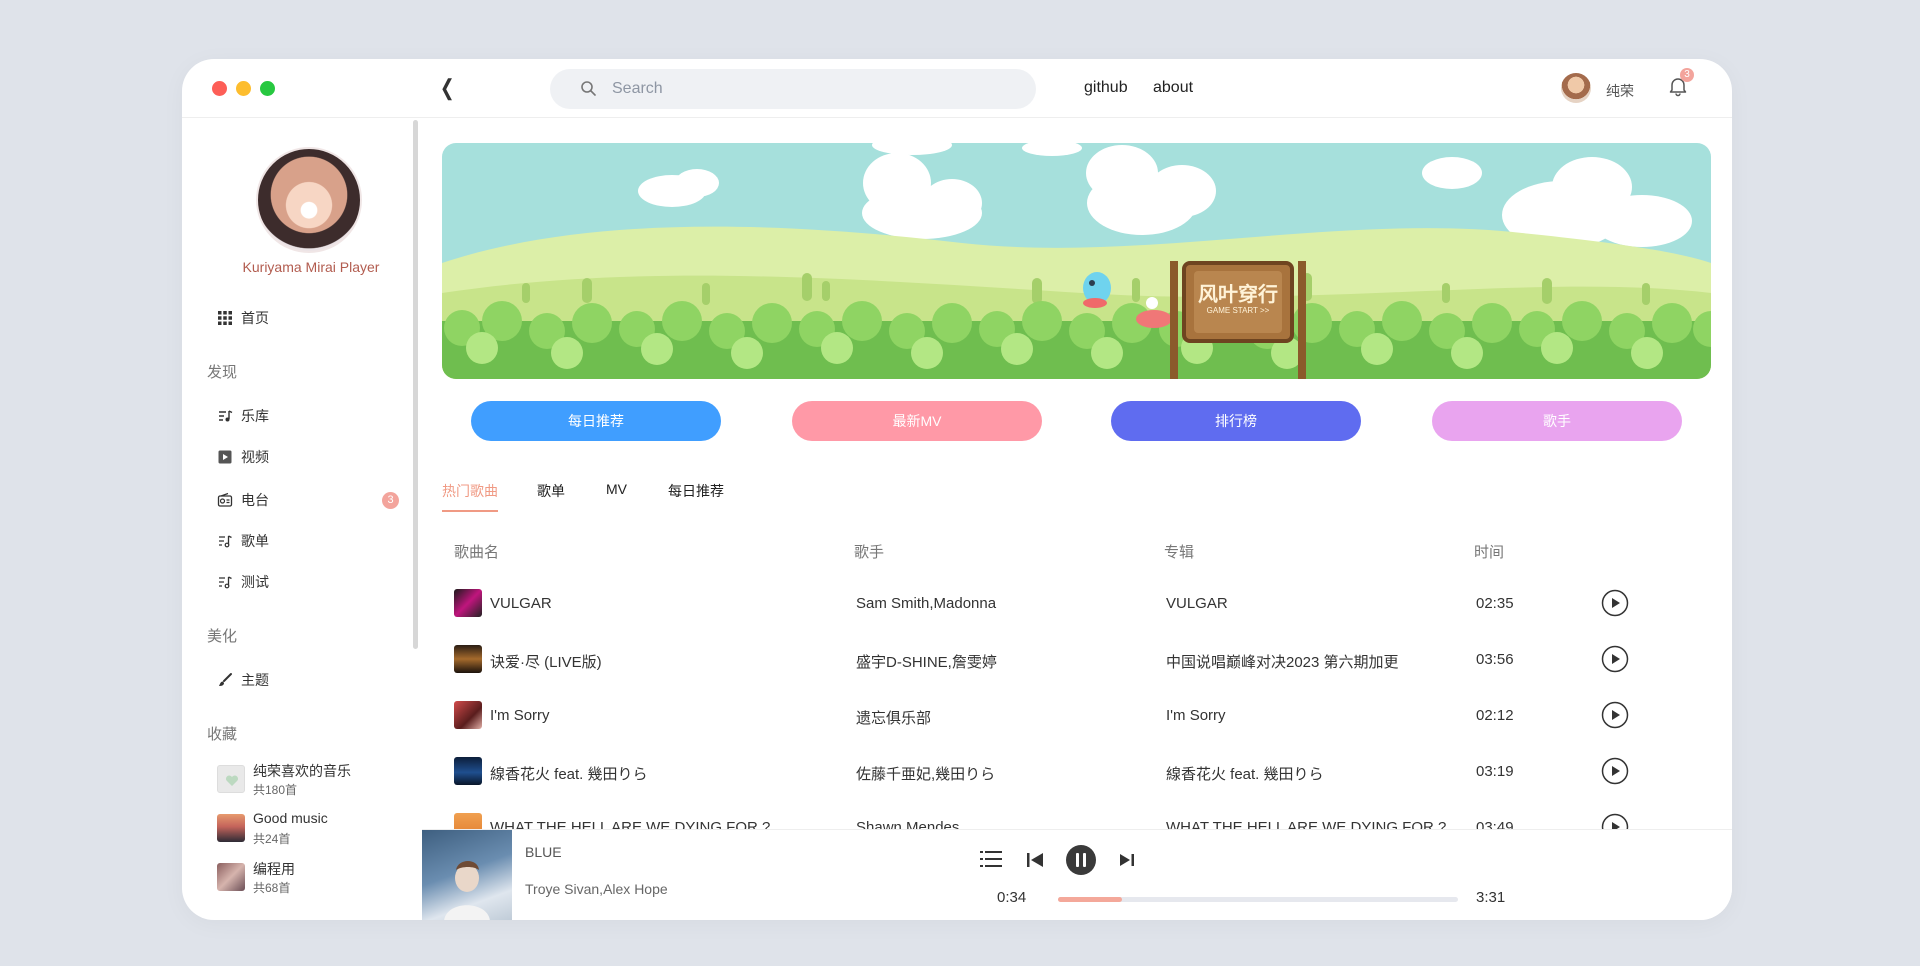  I want to click on top-bar: ❮ github about 纯荣 3, so click(957, 88).